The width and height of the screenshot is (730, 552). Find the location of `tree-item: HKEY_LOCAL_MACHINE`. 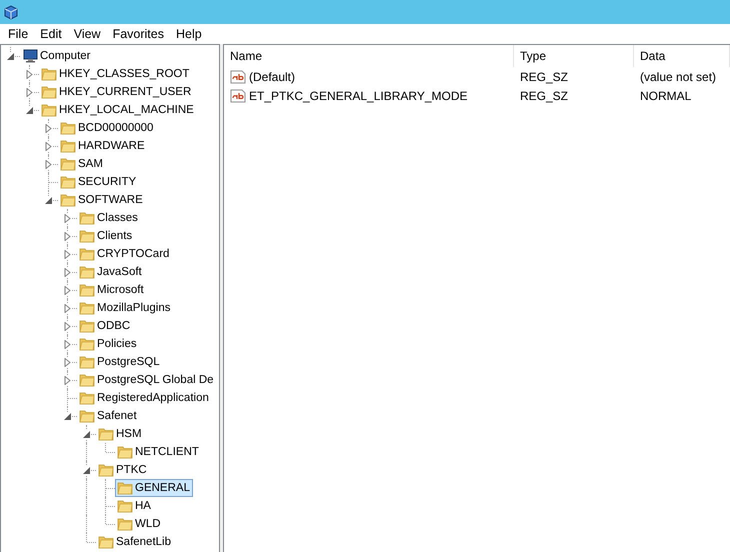

tree-item: HKEY_LOCAL_MACHINE is located at coordinates (118, 110).